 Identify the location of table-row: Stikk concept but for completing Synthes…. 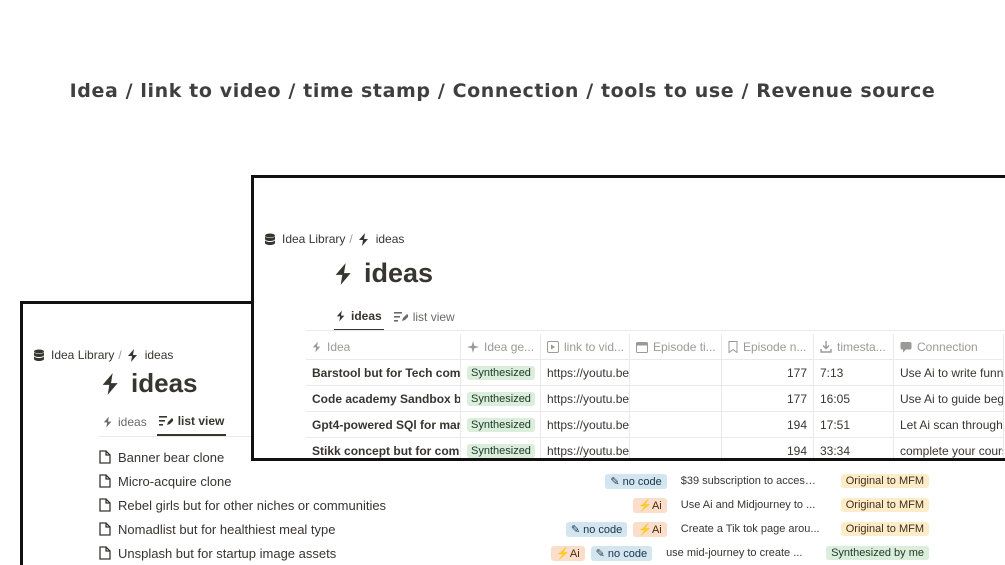
(655, 448).